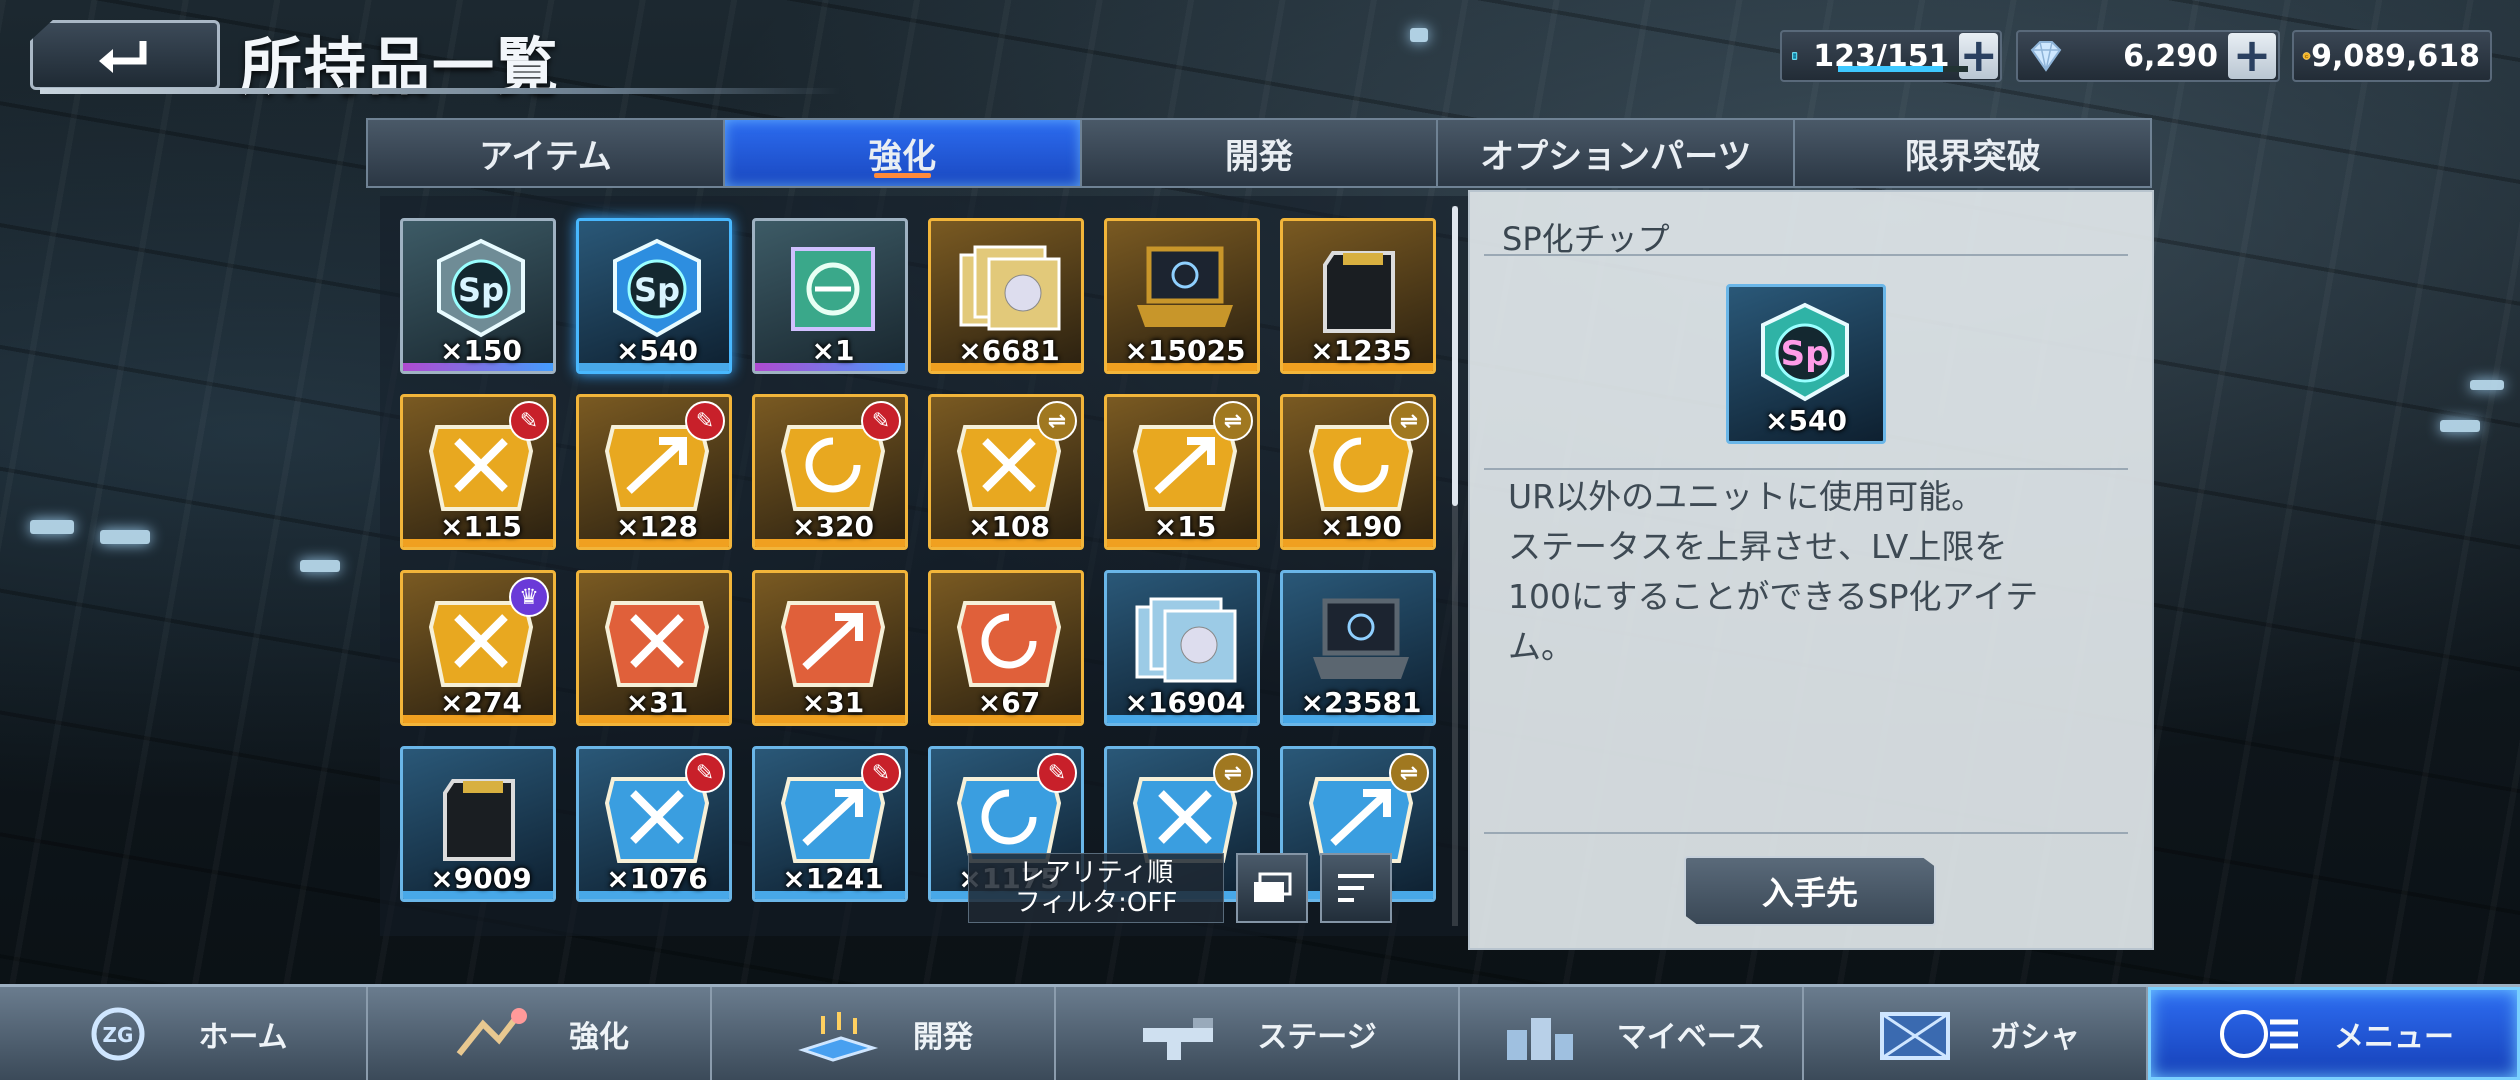  What do you see at coordinates (478, 651) in the screenshot?
I see `inventory-item: ×274 ♛` at bounding box center [478, 651].